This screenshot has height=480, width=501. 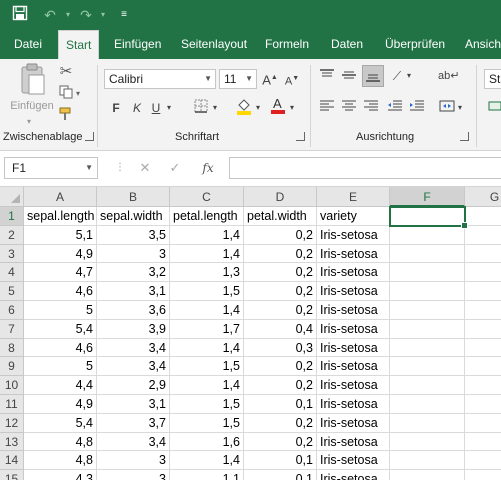 I want to click on cell-e7: Iris-setosa, so click(x=353, y=329).